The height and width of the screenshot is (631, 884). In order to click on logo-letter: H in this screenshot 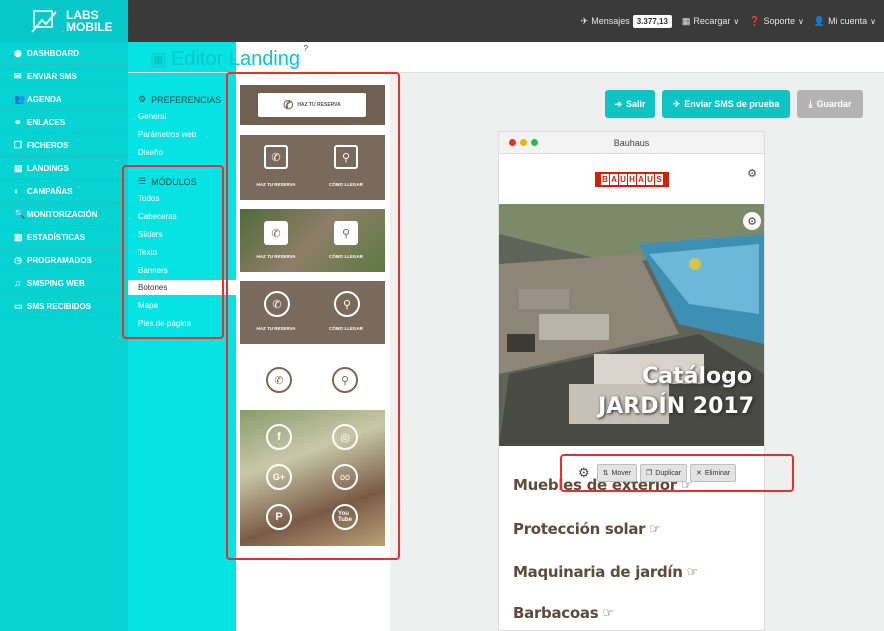, I will do `click(632, 179)`.